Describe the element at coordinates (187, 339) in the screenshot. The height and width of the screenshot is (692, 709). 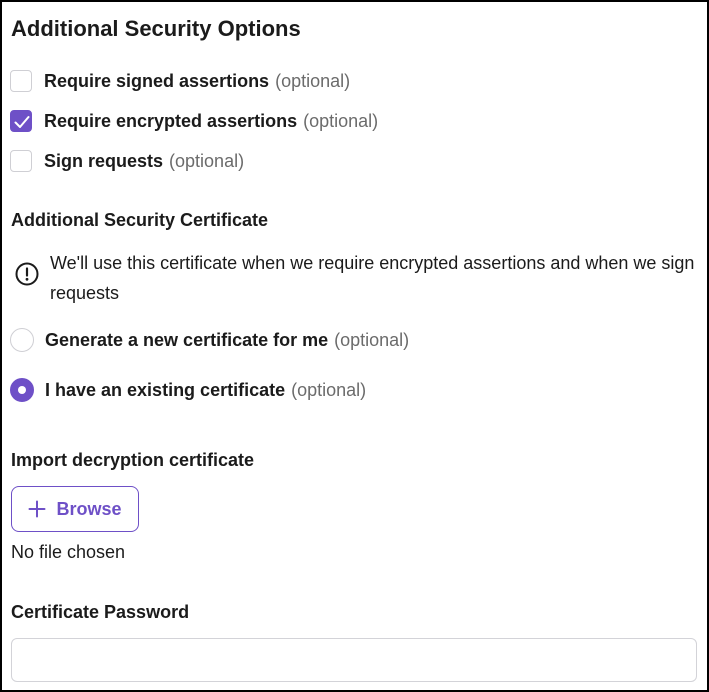
I see `radio-label: Generate a new certificate for me` at that location.